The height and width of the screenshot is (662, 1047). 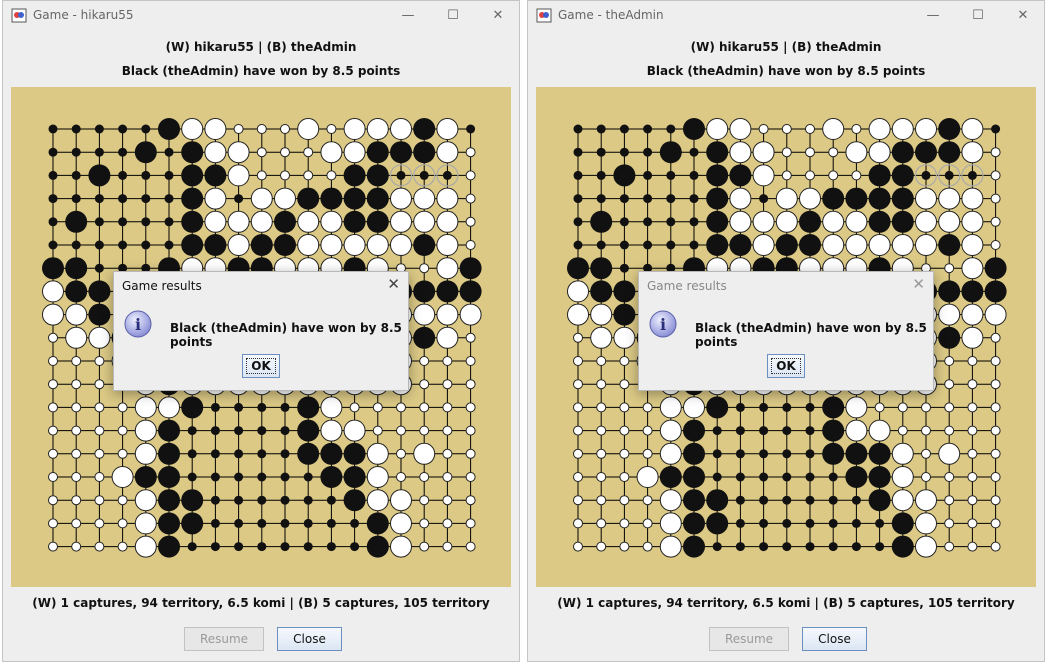 What do you see at coordinates (261, 16) in the screenshot?
I see `title-bar: Game - hikaru55 — ☐ ✕` at bounding box center [261, 16].